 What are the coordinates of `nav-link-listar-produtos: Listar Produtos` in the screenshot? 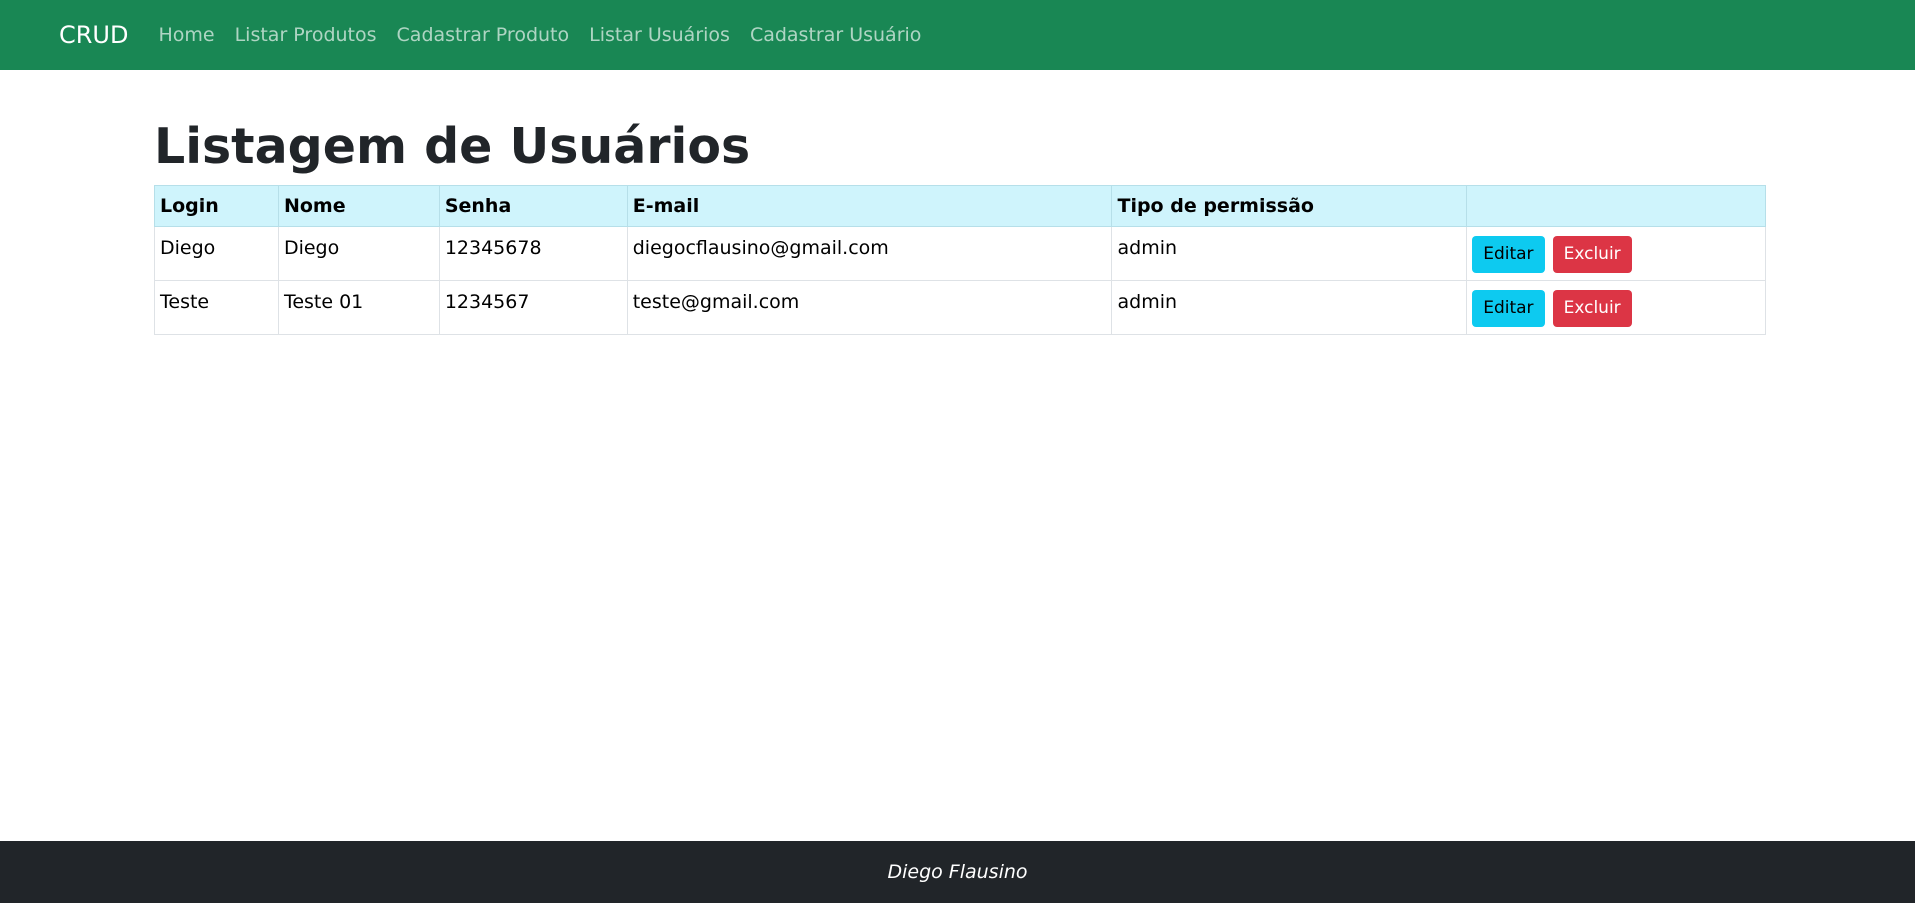 It's located at (306, 35).